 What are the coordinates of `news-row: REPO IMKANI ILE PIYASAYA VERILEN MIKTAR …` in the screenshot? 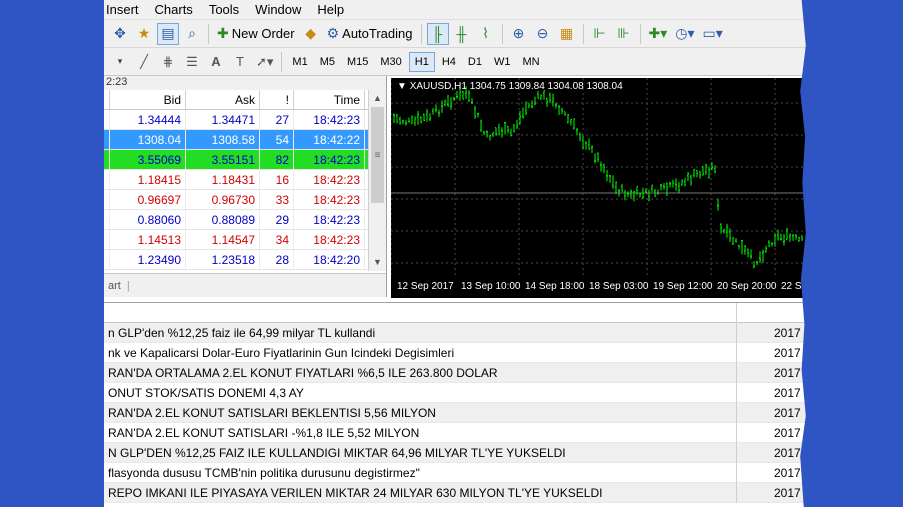 It's located at (455, 493).